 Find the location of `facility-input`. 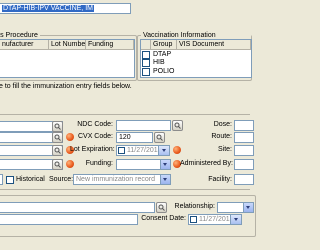

facility-input is located at coordinates (244, 179).